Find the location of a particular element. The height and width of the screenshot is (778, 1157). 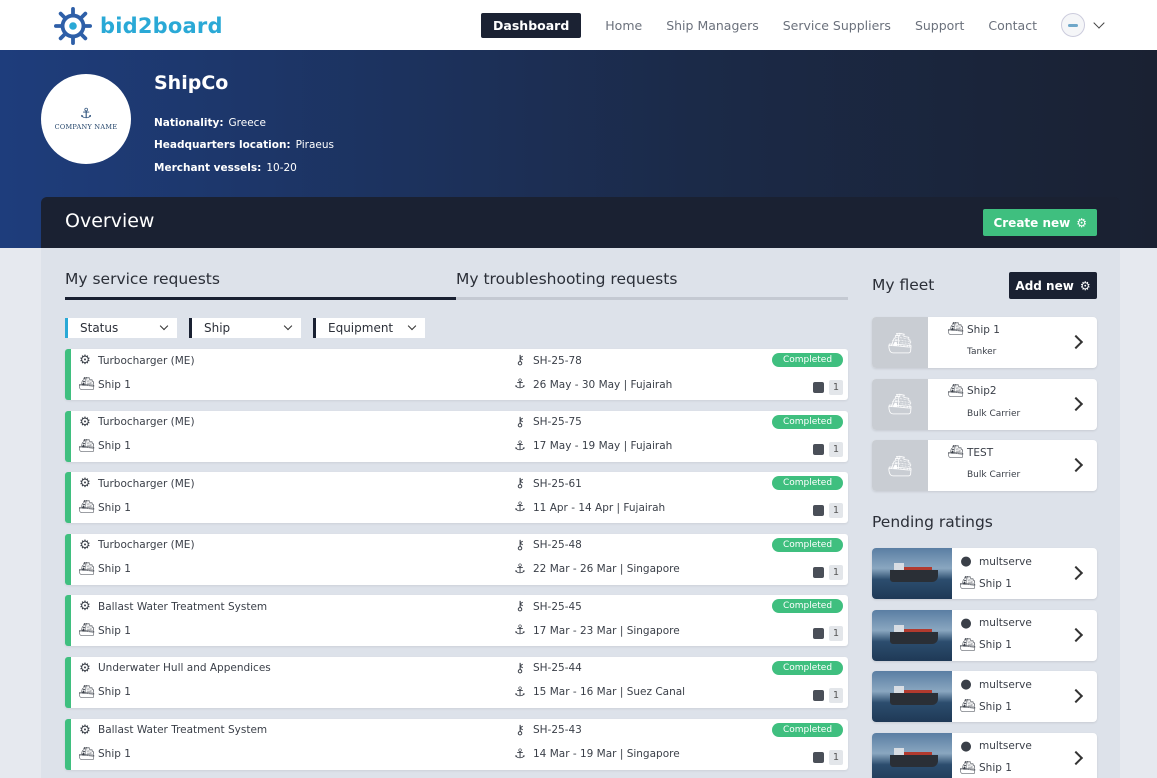

dates-location: 15 Mar - 16 Mar | Suez Canal is located at coordinates (609, 692).